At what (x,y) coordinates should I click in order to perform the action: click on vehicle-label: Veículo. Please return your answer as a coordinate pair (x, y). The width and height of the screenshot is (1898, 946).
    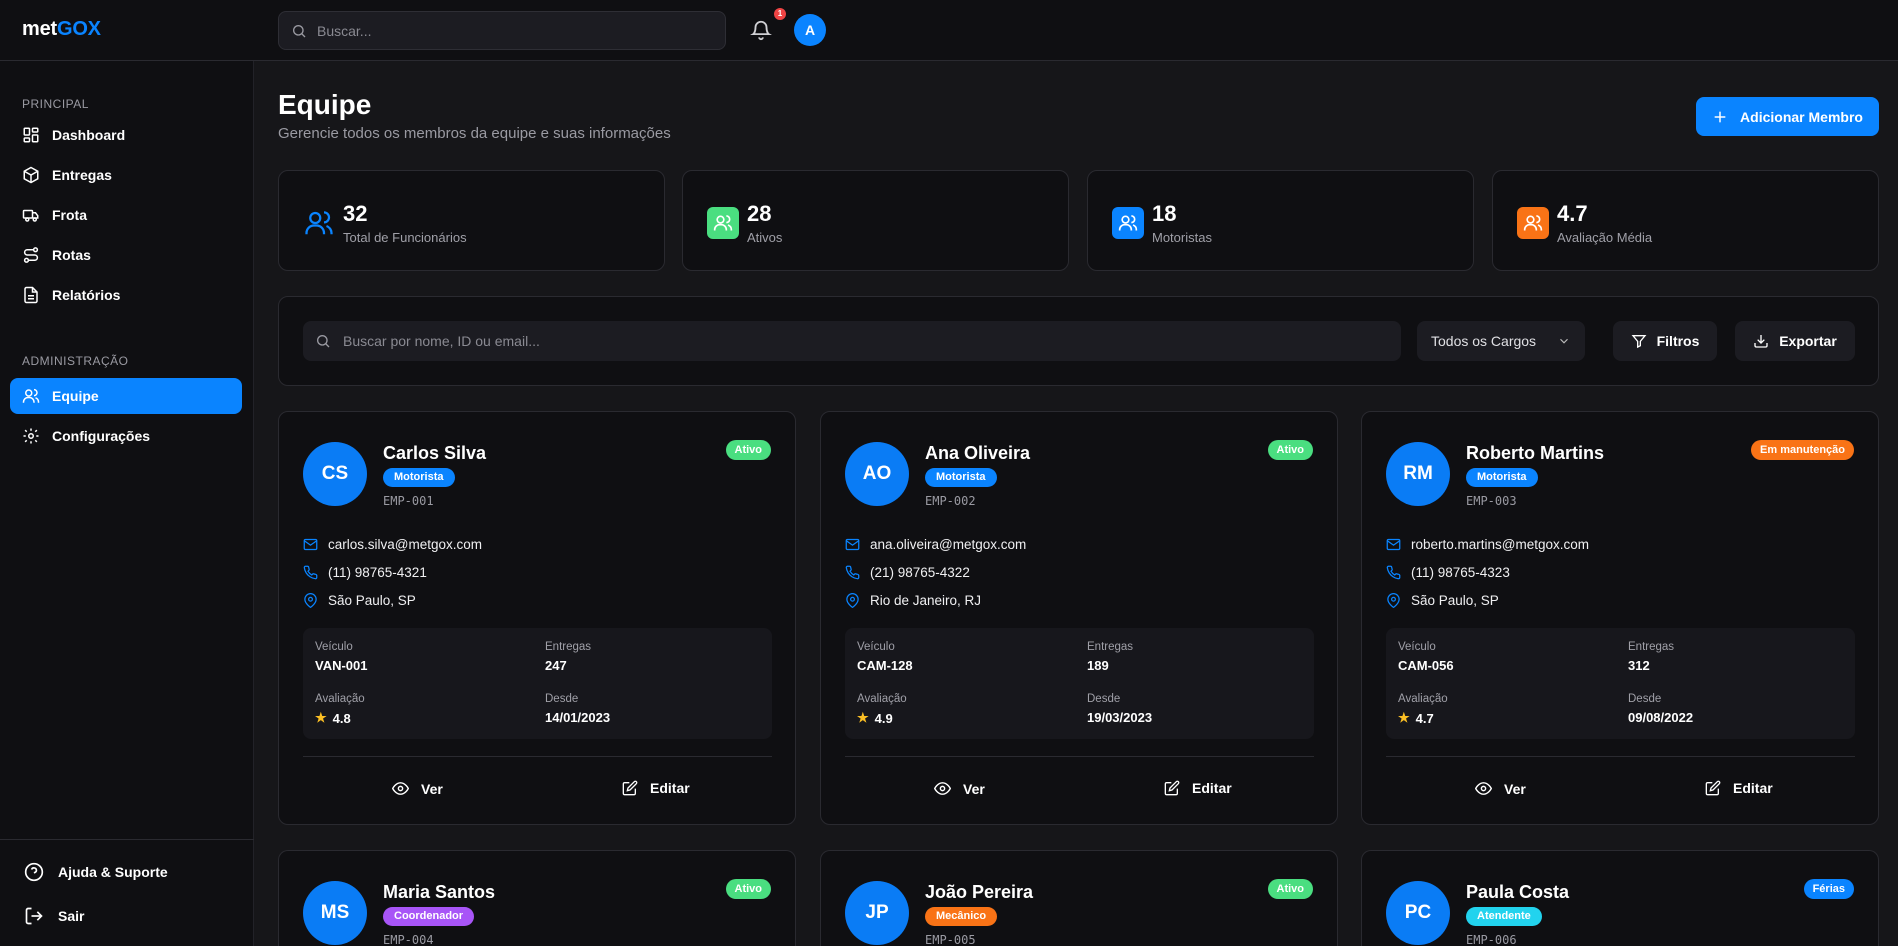
    Looking at the image, I should click on (876, 647).